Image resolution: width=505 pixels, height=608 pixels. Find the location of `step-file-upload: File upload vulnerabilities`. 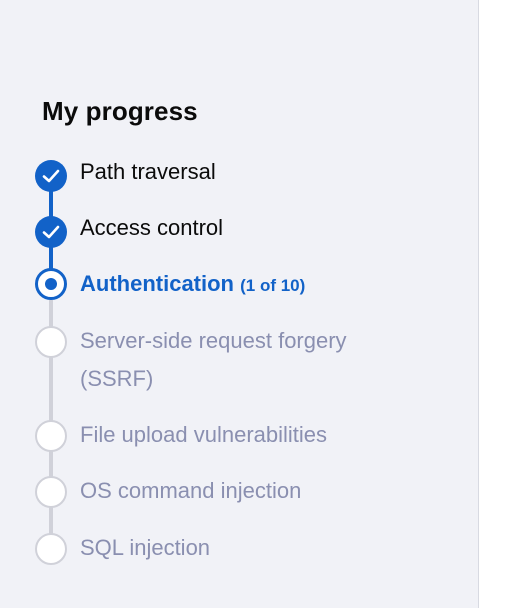

step-file-upload: File upload vulnerabilities is located at coordinates (230, 435).